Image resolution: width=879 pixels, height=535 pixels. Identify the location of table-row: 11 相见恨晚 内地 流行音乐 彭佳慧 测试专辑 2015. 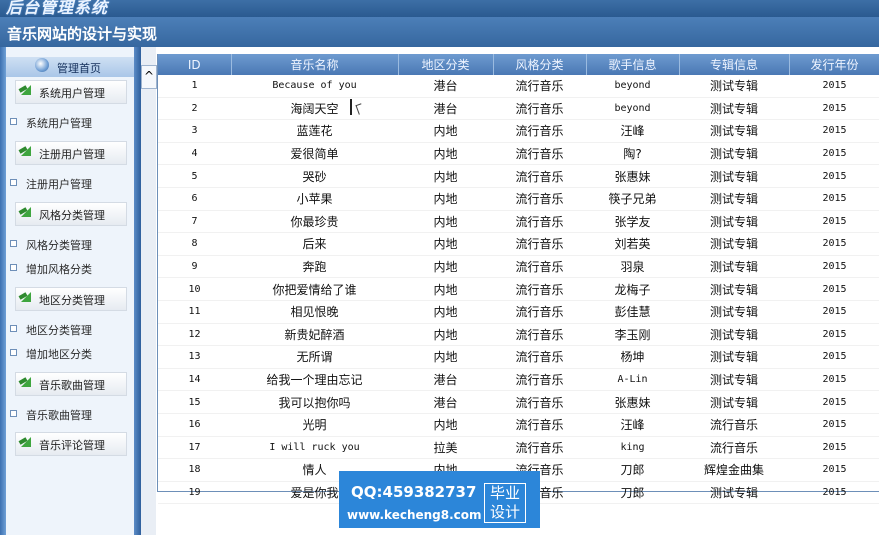
(518, 312).